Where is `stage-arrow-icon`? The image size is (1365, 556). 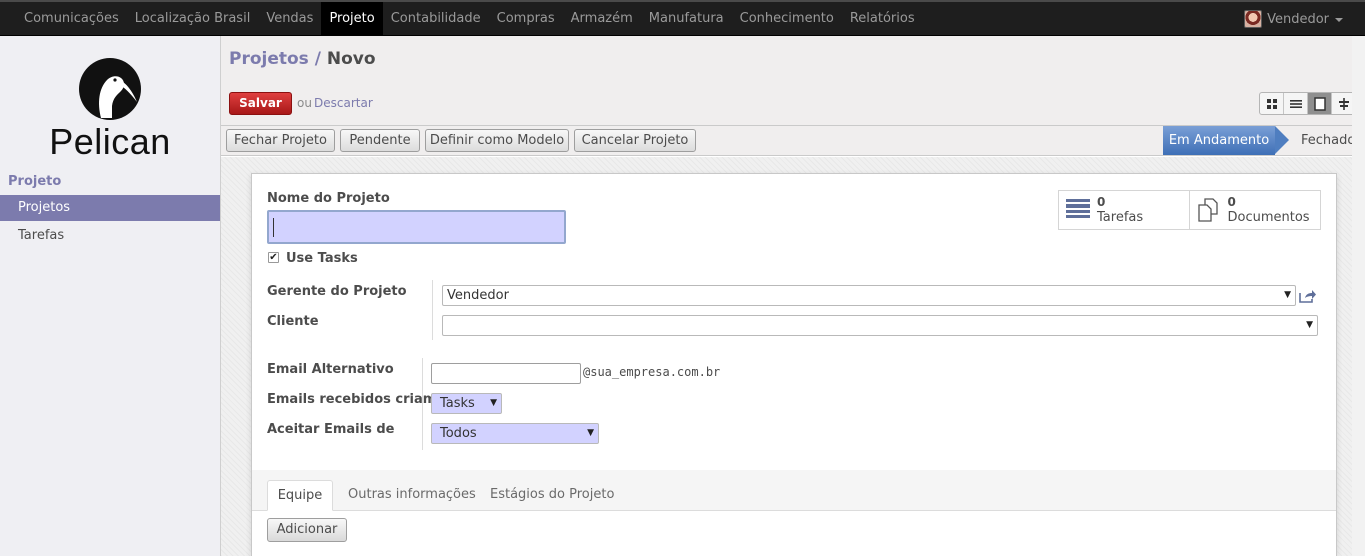
stage-arrow-icon is located at coordinates (1282, 140).